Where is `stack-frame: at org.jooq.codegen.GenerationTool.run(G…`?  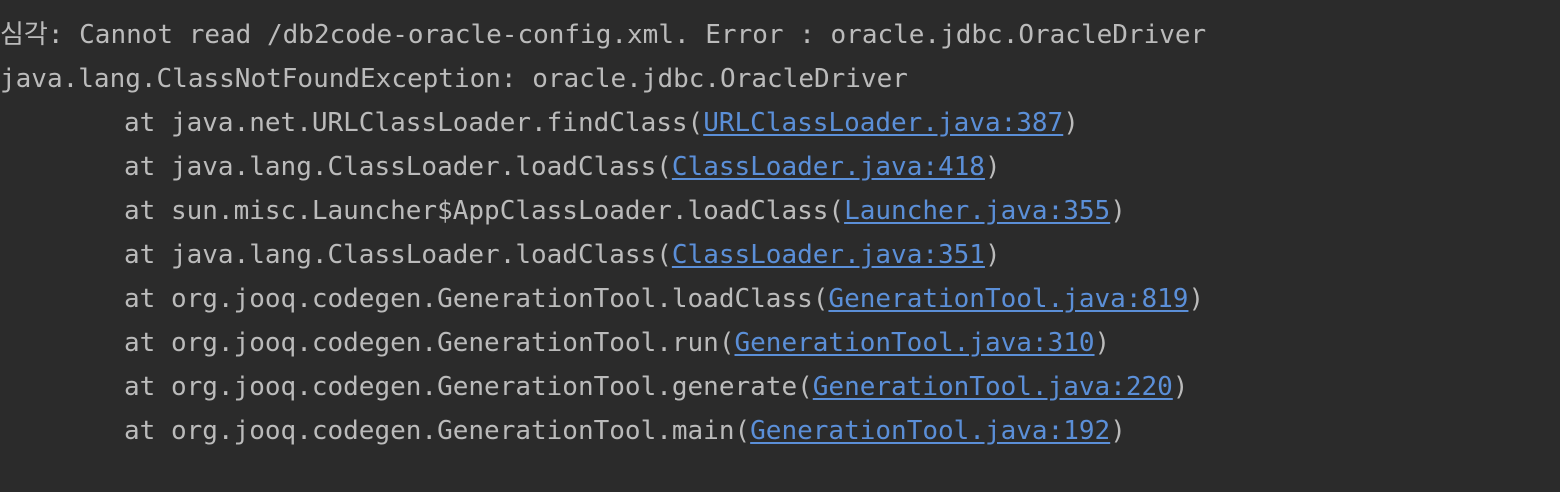 stack-frame: at org.jooq.codegen.GenerationTool.run(G… is located at coordinates (555, 343).